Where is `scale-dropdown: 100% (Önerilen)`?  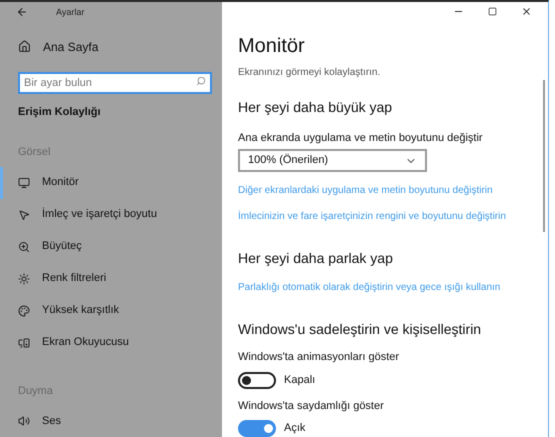 scale-dropdown: 100% (Önerilen) is located at coordinates (332, 160).